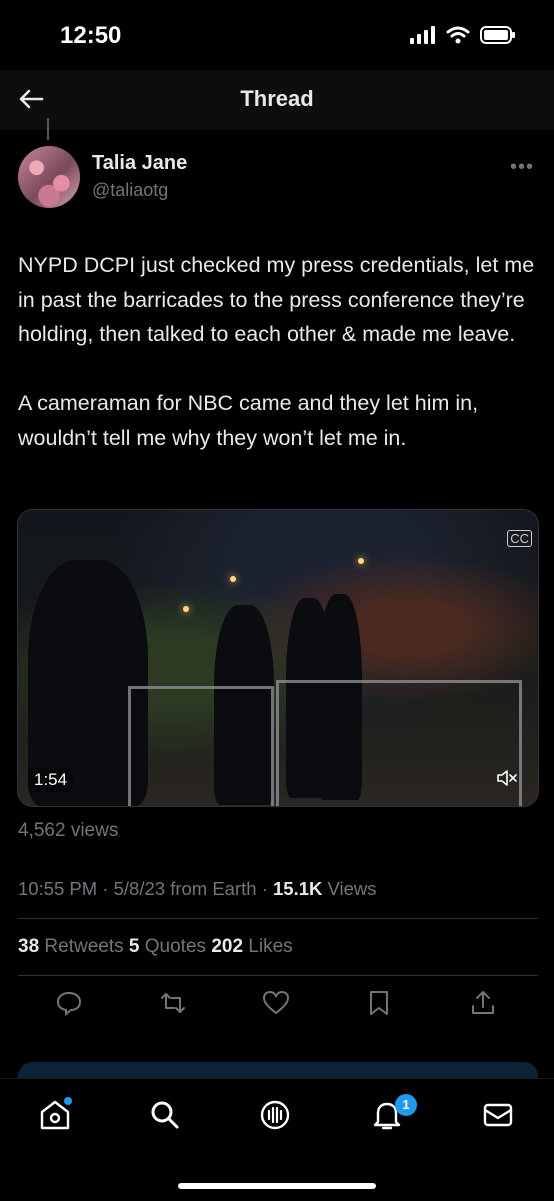  What do you see at coordinates (91, 35) in the screenshot?
I see `status-time: 12:50` at bounding box center [91, 35].